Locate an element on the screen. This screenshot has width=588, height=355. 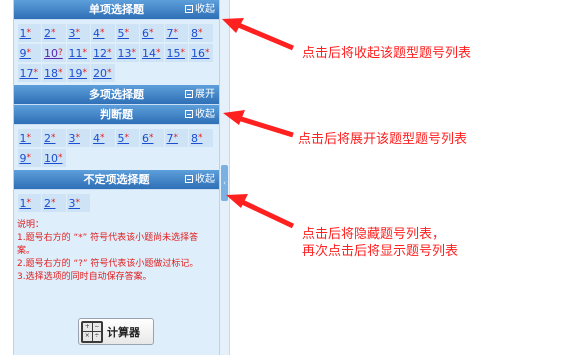
arrow-expand-shaft is located at coordinates (265, 126).